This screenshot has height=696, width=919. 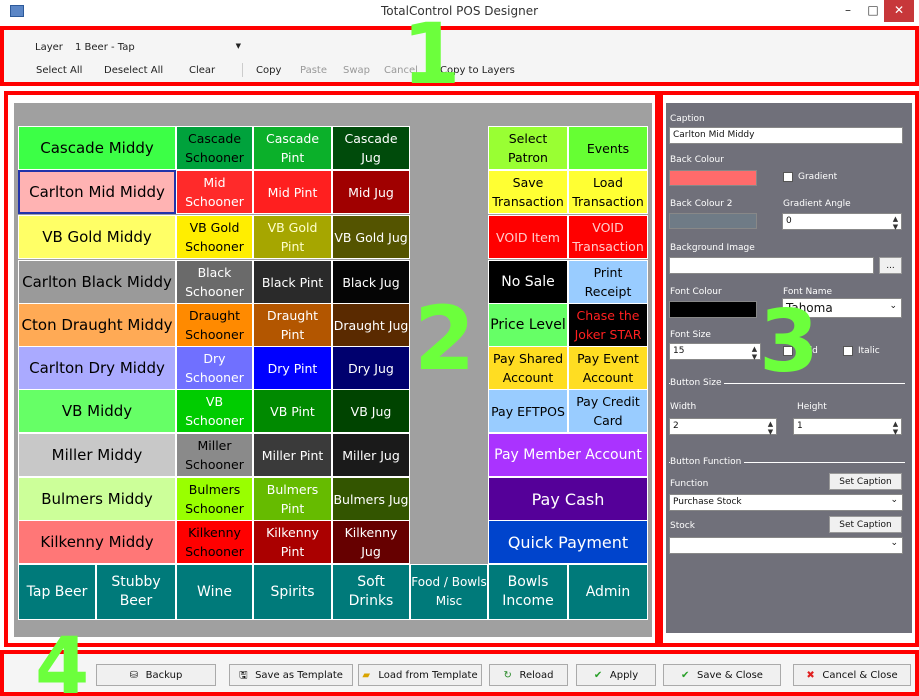 I want to click on function-button-left: Pay Shared Account, so click(x=528, y=368).